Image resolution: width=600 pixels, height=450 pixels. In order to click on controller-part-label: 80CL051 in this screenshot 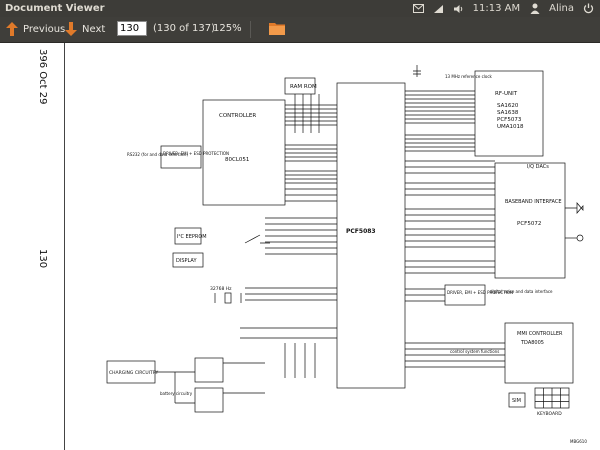, I will do `click(237, 160)`.